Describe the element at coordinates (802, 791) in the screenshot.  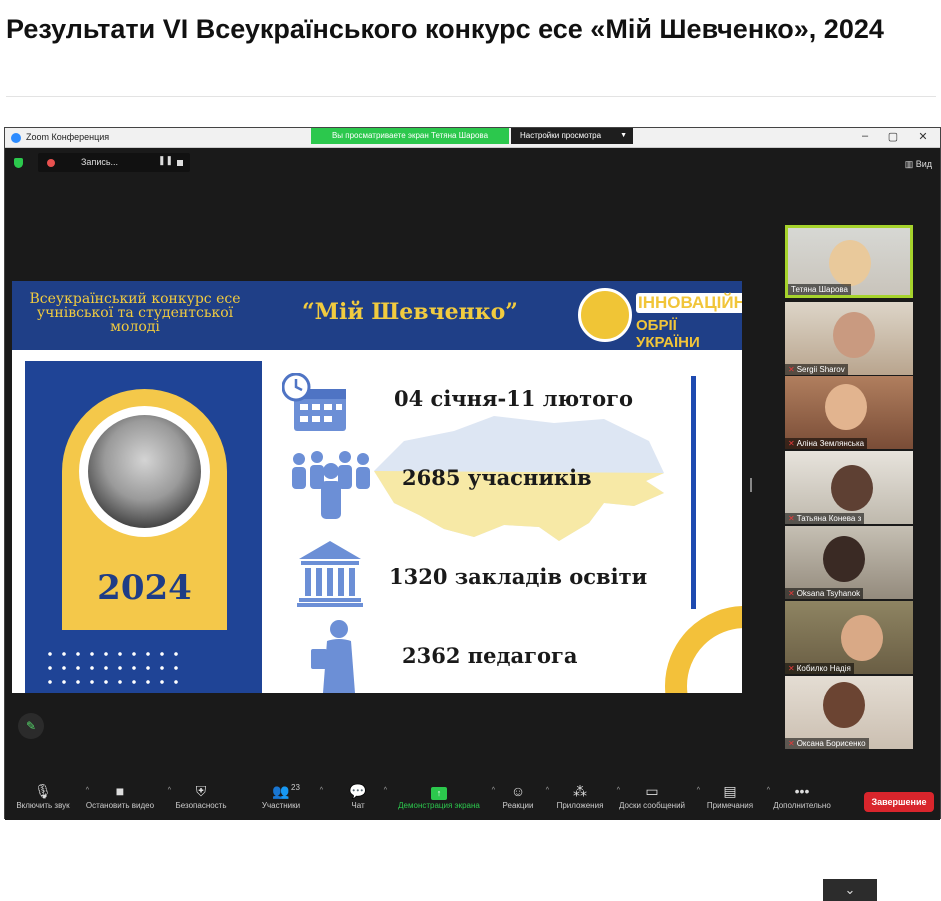
I see `more-dots-icon: •••` at that location.